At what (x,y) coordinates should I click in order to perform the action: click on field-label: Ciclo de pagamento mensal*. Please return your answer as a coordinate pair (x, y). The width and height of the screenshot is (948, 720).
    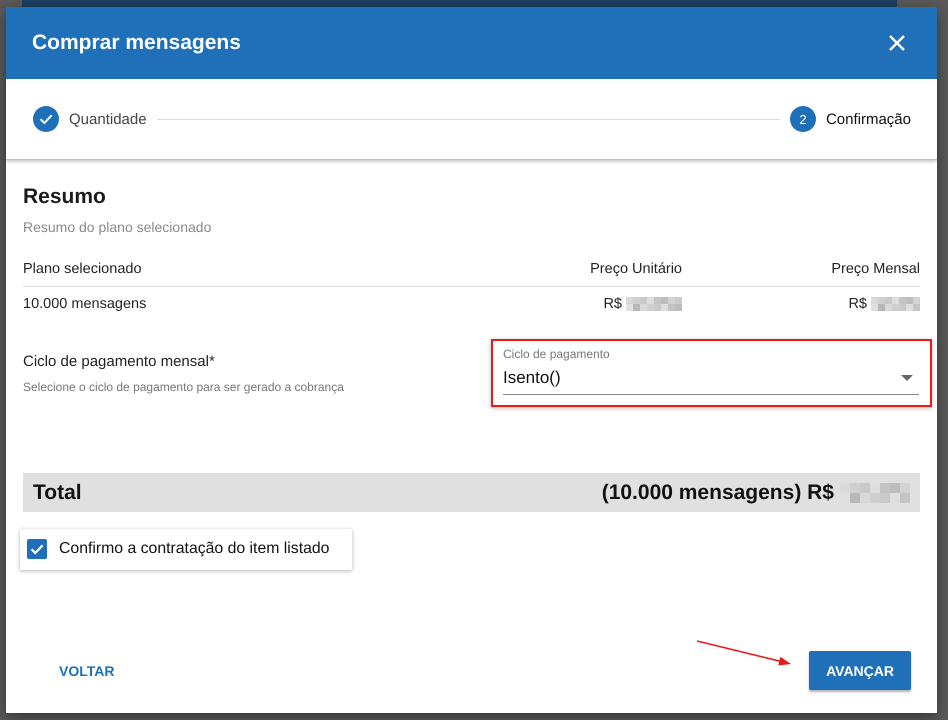
    Looking at the image, I should click on (119, 361).